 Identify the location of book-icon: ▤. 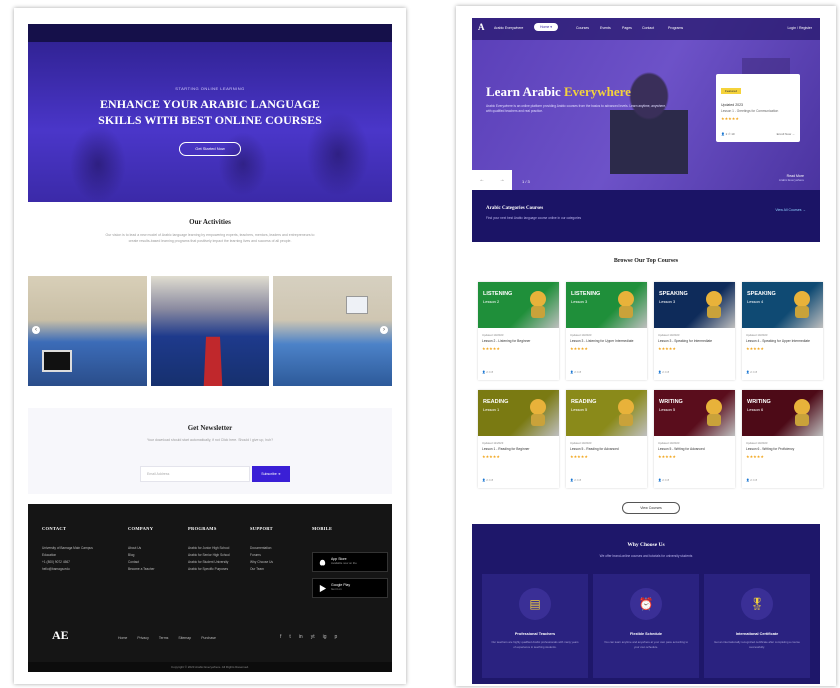
(535, 604).